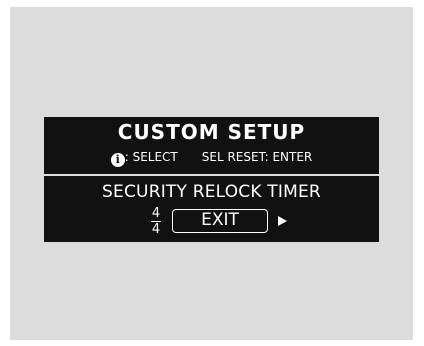 The width and height of the screenshot is (424, 346). I want to click on control-hints: i: SELECT SEL RESET: ENTER, so click(211, 158).